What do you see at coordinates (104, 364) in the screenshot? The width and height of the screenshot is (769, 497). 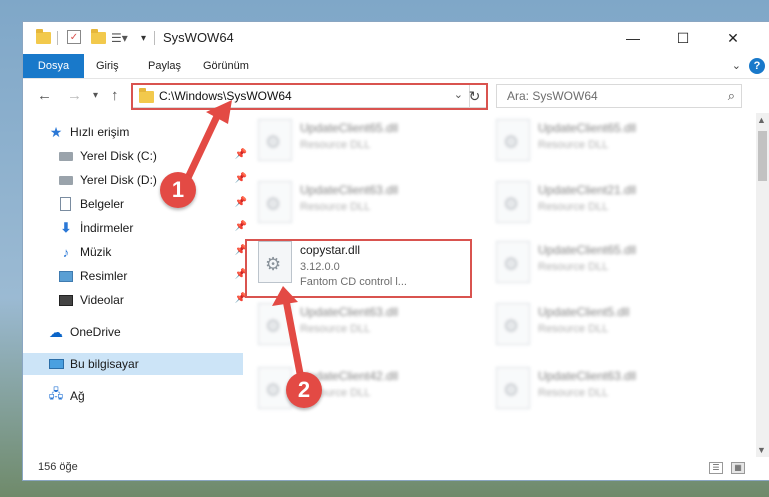 I see `sidebar-item-label: Bu bilgisayar` at bounding box center [104, 364].